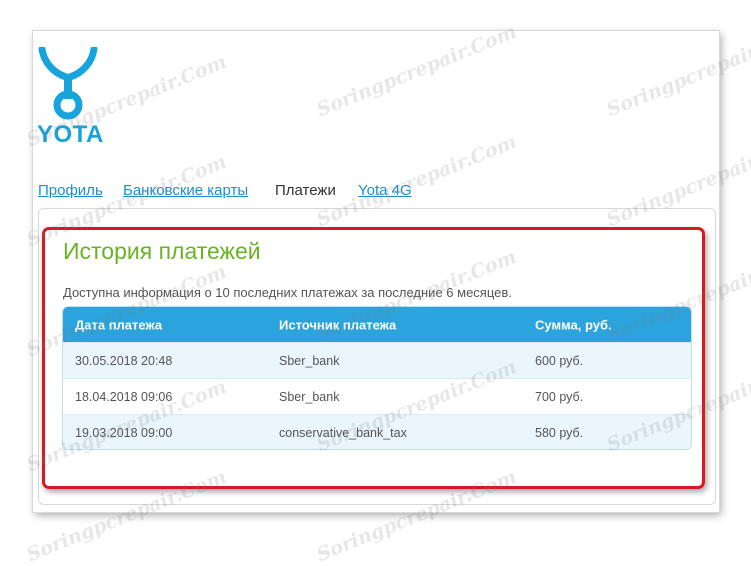 This screenshot has height=566, width=751. What do you see at coordinates (70, 134) in the screenshot?
I see `yota-logo-text: YOTA` at bounding box center [70, 134].